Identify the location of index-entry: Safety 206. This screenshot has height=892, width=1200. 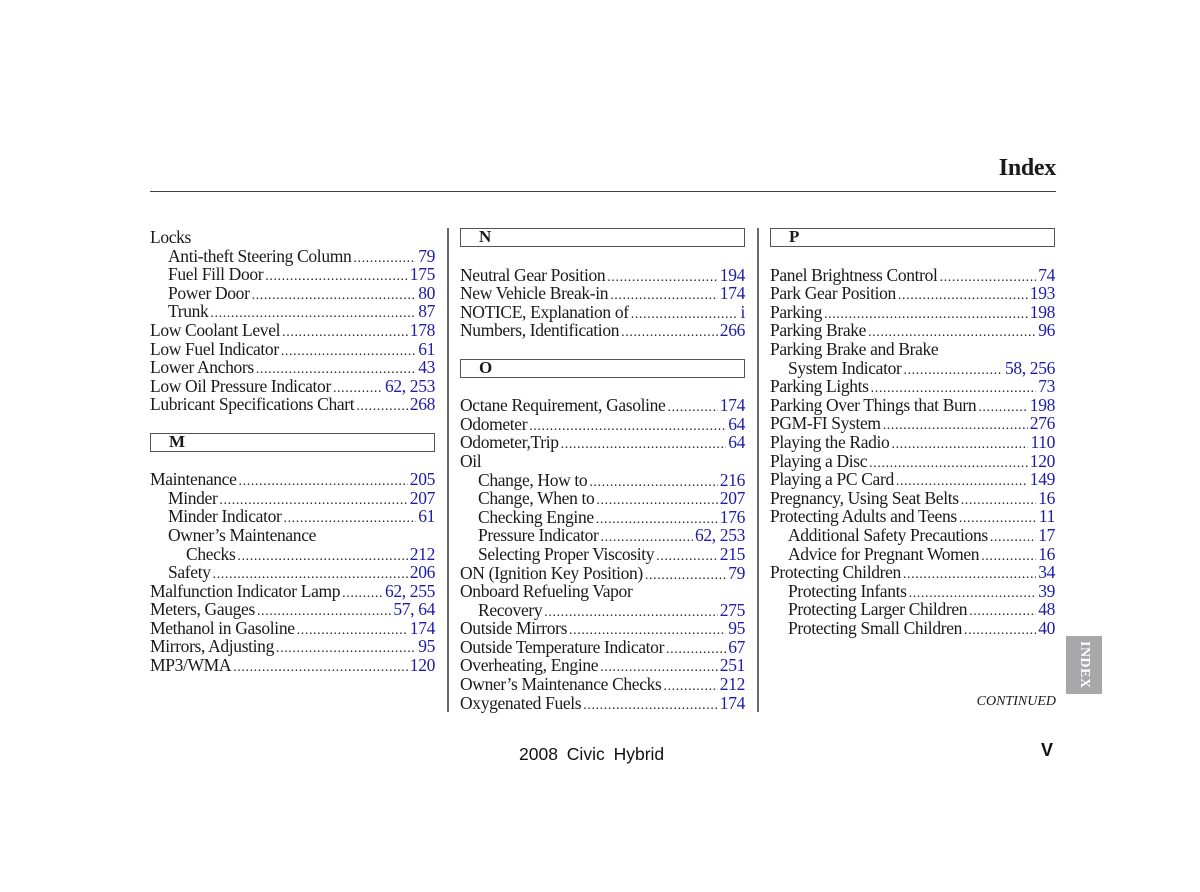
(292, 572).